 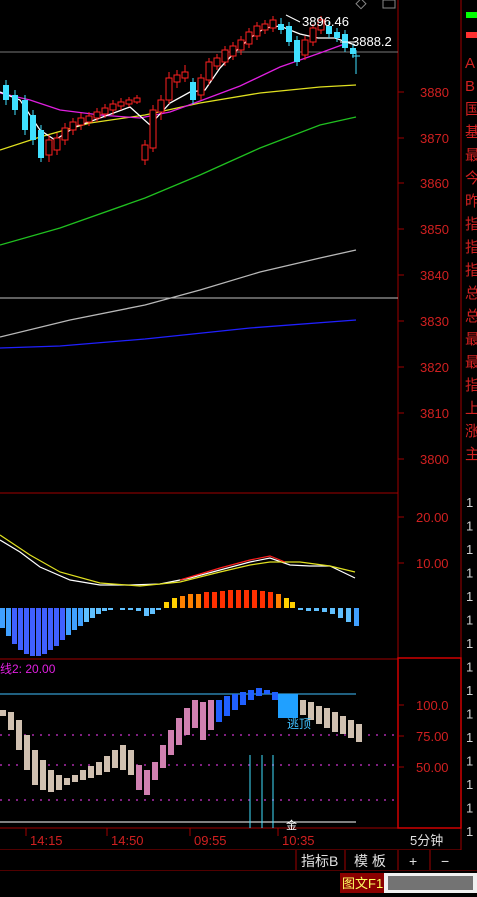 What do you see at coordinates (471, 270) in the screenshot?
I see `side-info-char: 指` at bounding box center [471, 270].